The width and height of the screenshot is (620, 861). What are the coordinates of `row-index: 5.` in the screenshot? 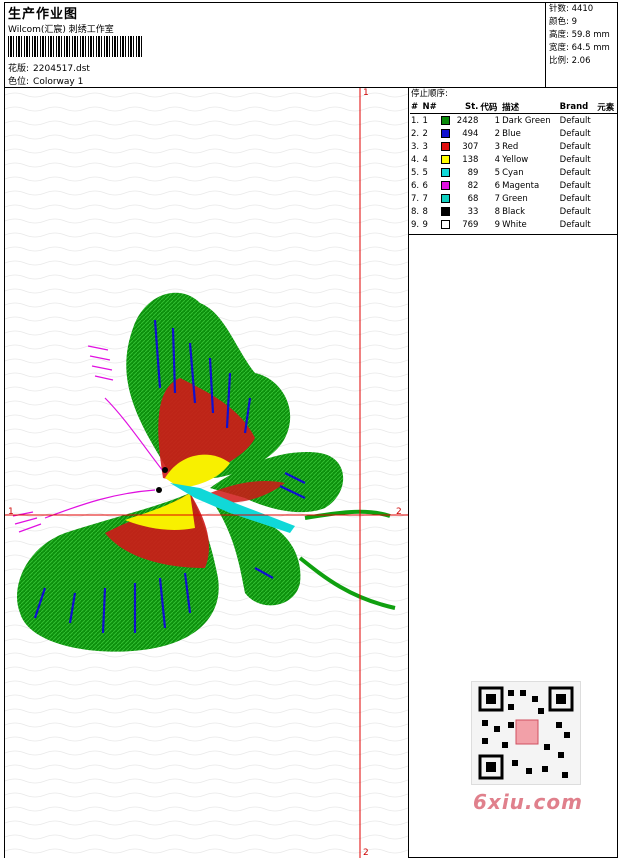 It's located at (415, 172).